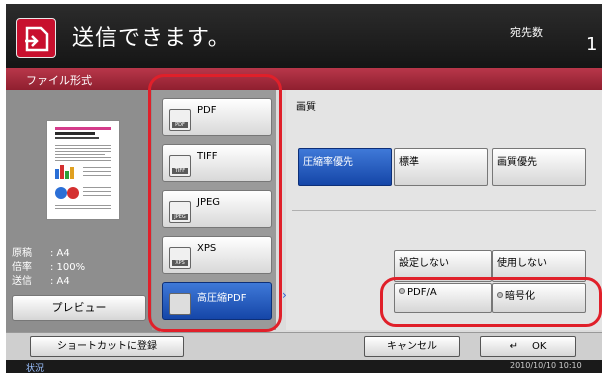  Describe the element at coordinates (443, 298) in the screenshot. I see `pdfa-button: PDF/A` at that location.